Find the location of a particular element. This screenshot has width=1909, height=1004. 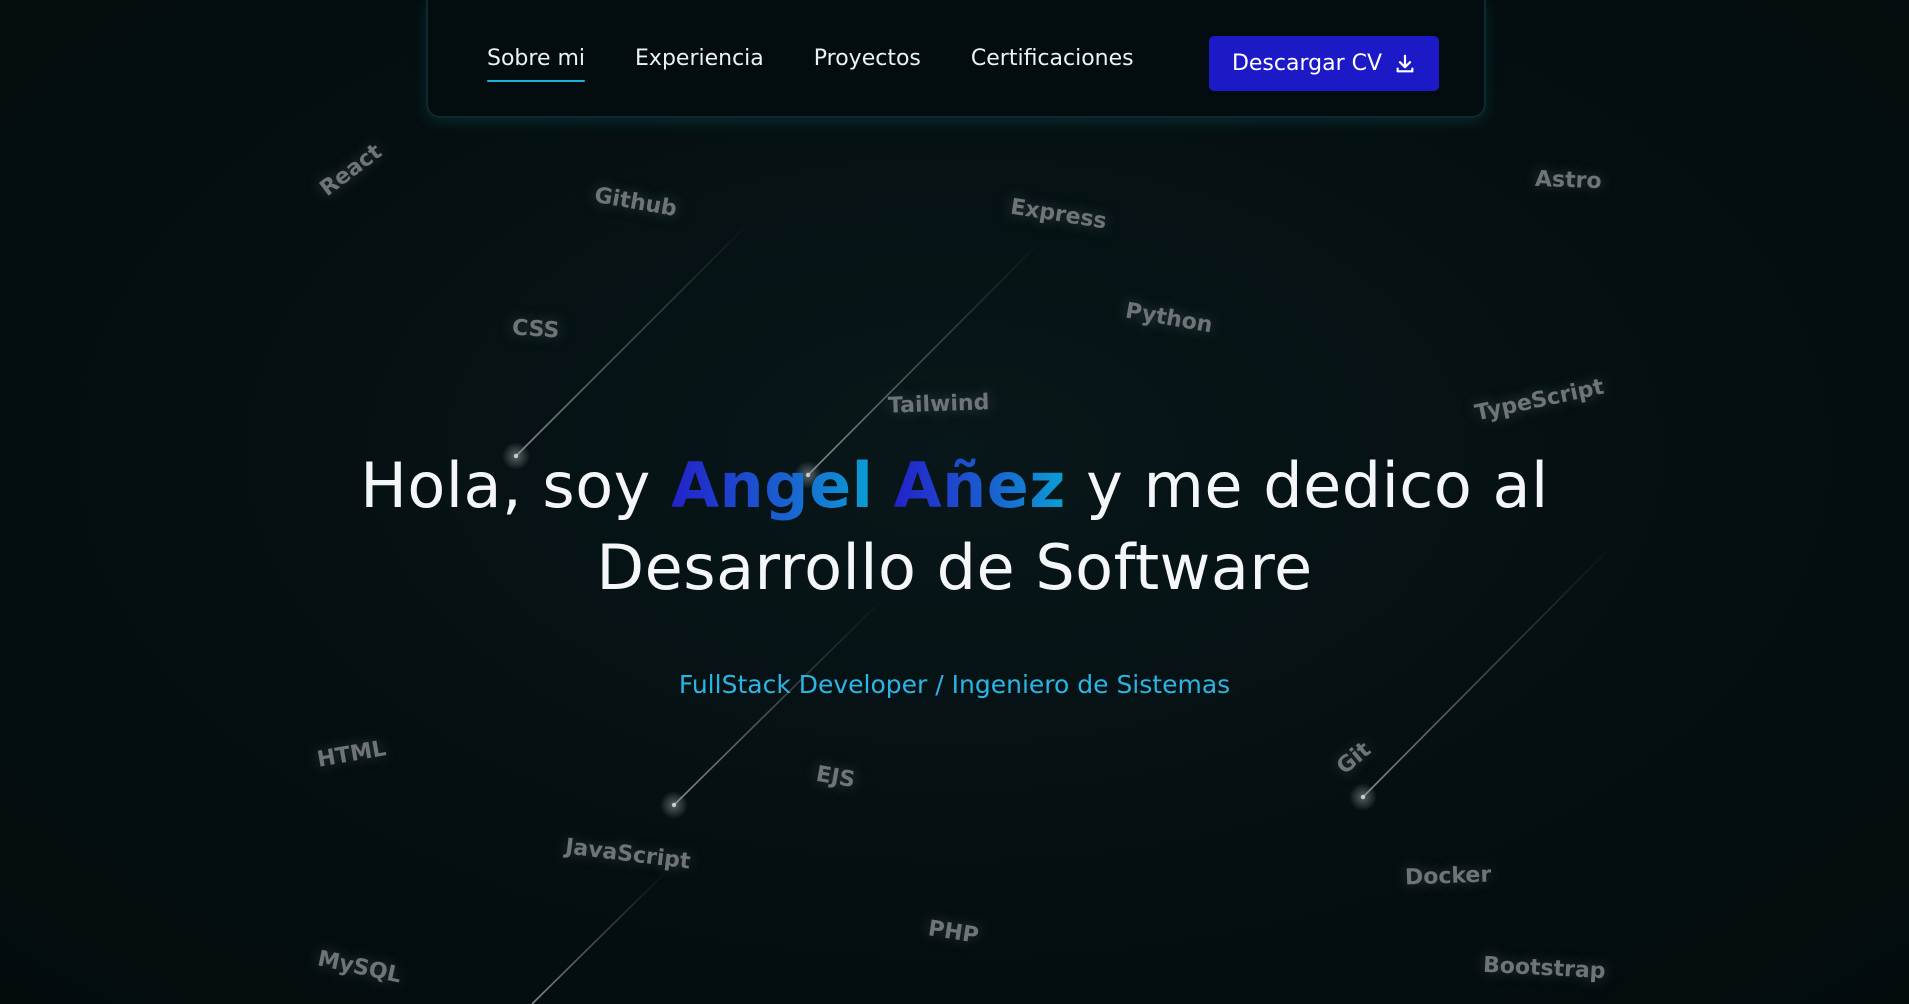

nav-link-proyectos: Proyectos is located at coordinates (867, 58).